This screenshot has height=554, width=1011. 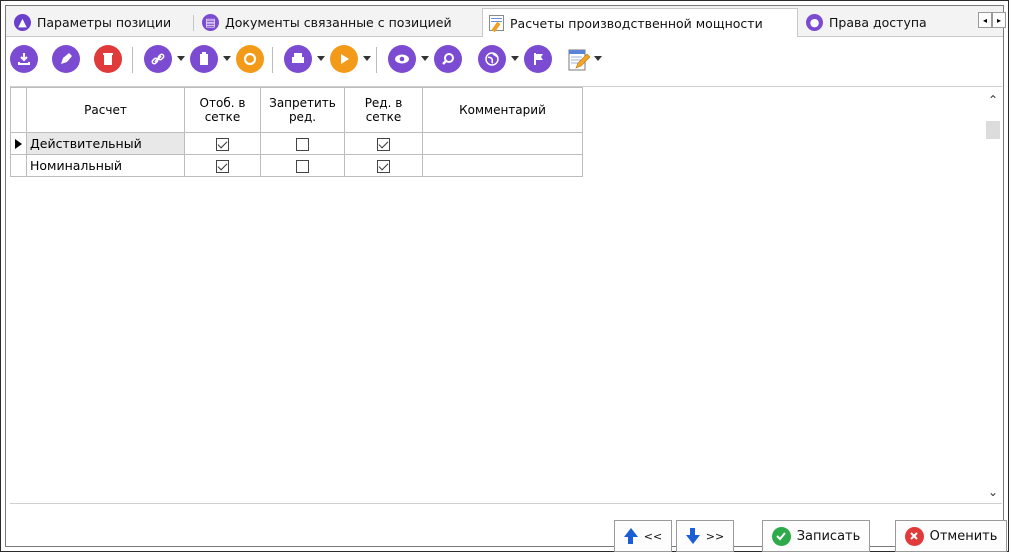 What do you see at coordinates (715, 536) in the screenshot?
I see `next-record-label: >>` at bounding box center [715, 536].